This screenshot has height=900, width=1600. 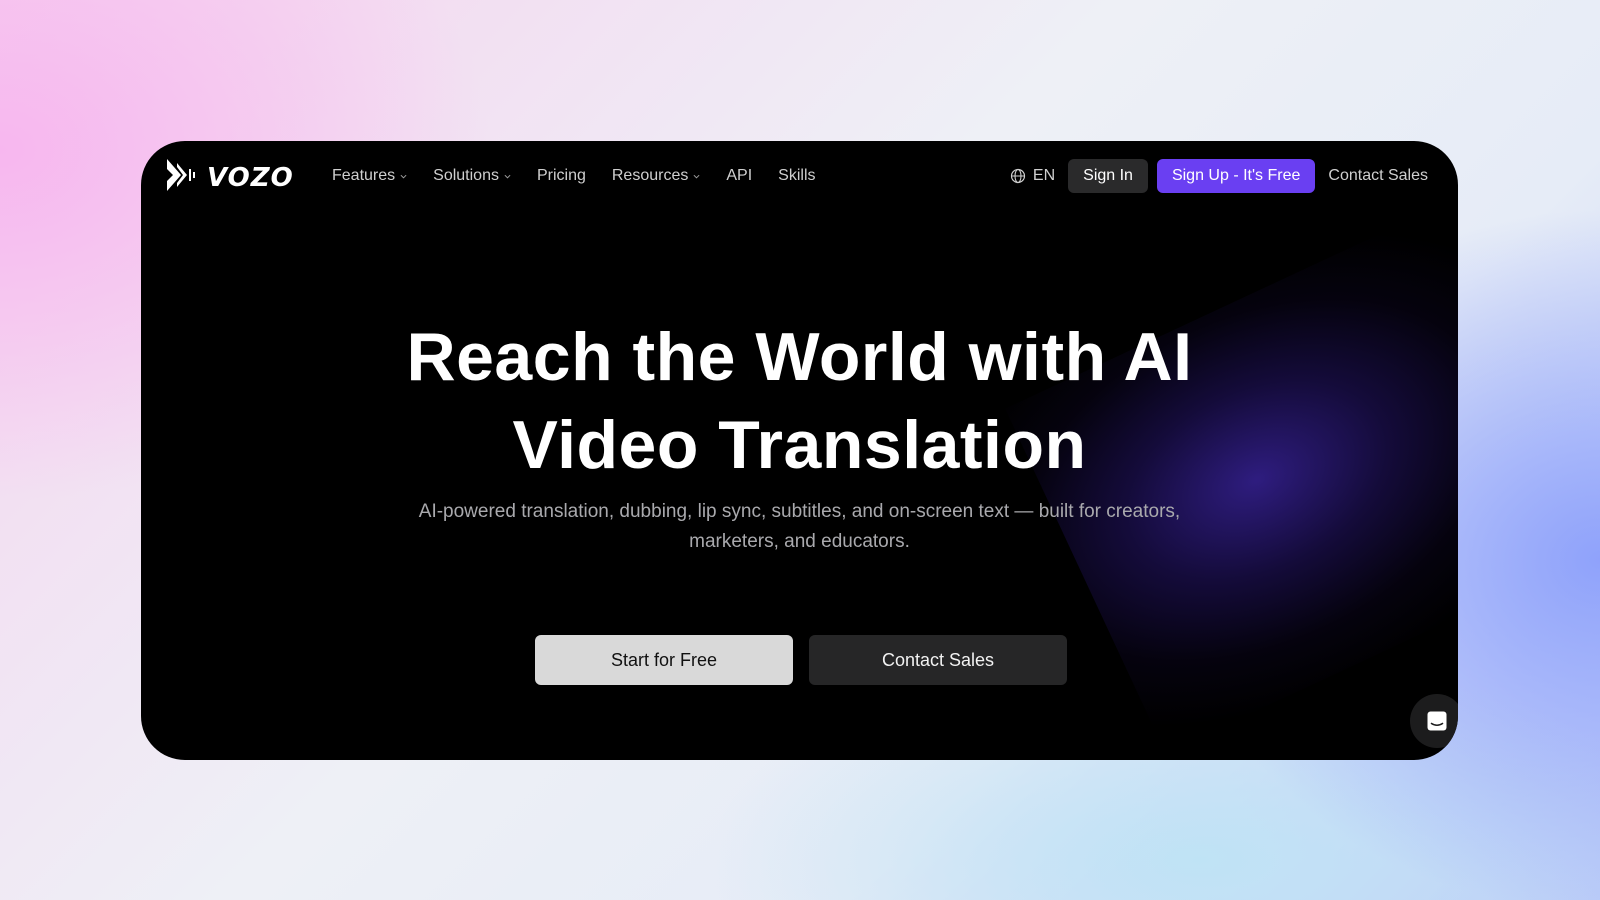 What do you see at coordinates (1378, 176) in the screenshot?
I see `contact-sales-link: Contact Sales` at bounding box center [1378, 176].